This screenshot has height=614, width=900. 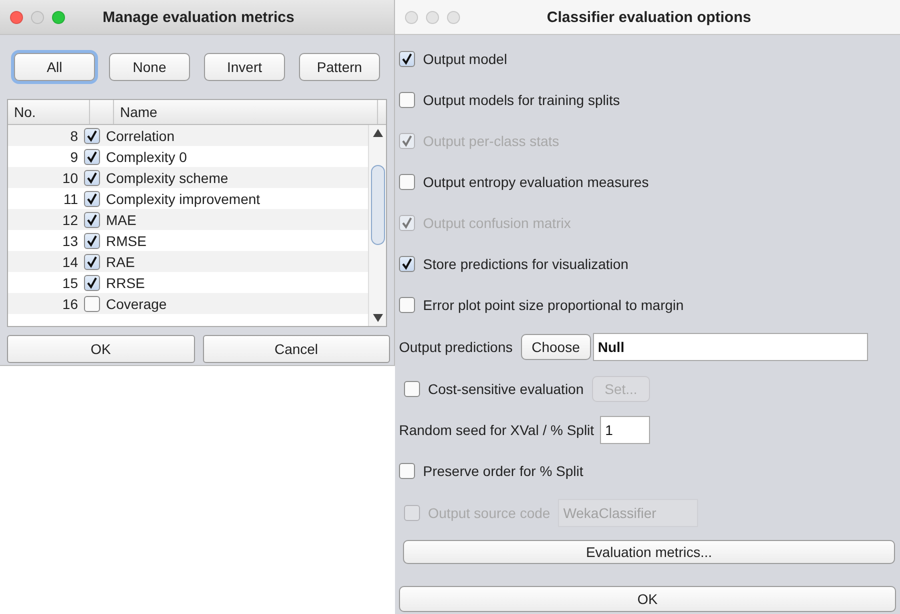 What do you see at coordinates (536, 182) in the screenshot?
I see `option-label: Output entropy evaluation measures` at bounding box center [536, 182].